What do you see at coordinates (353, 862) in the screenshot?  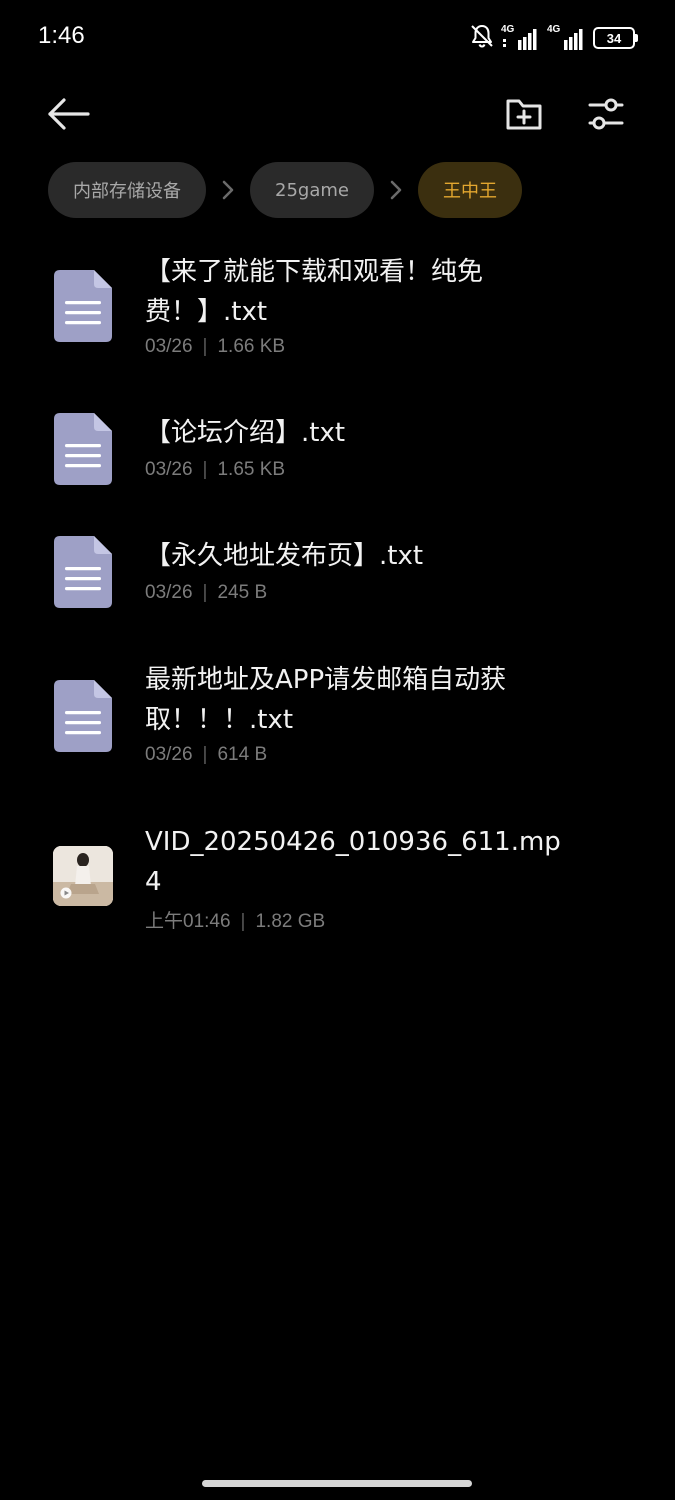 I see `file-name: VID_20250426_010936_611.mp4` at bounding box center [353, 862].